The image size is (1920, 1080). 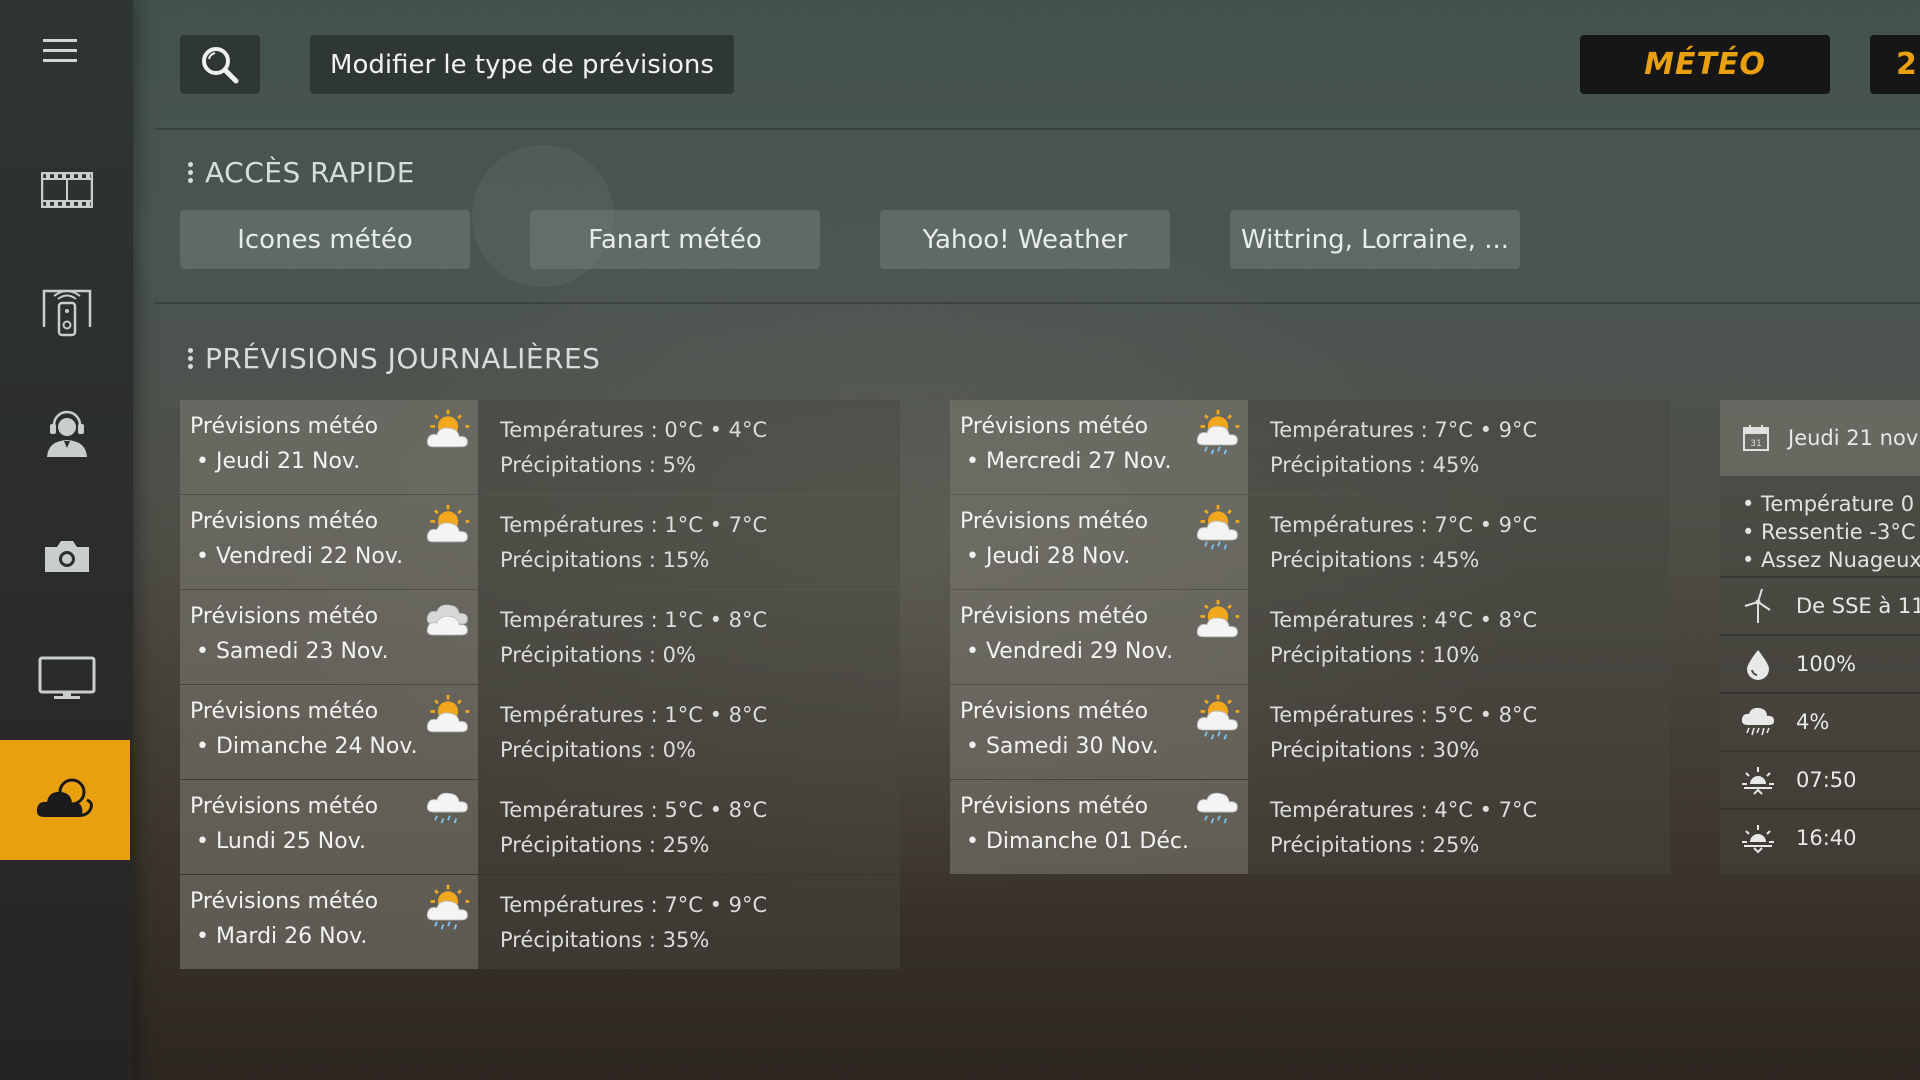 What do you see at coordinates (325, 239) in the screenshot?
I see `quick-button-icones-meteo: Icones météo` at bounding box center [325, 239].